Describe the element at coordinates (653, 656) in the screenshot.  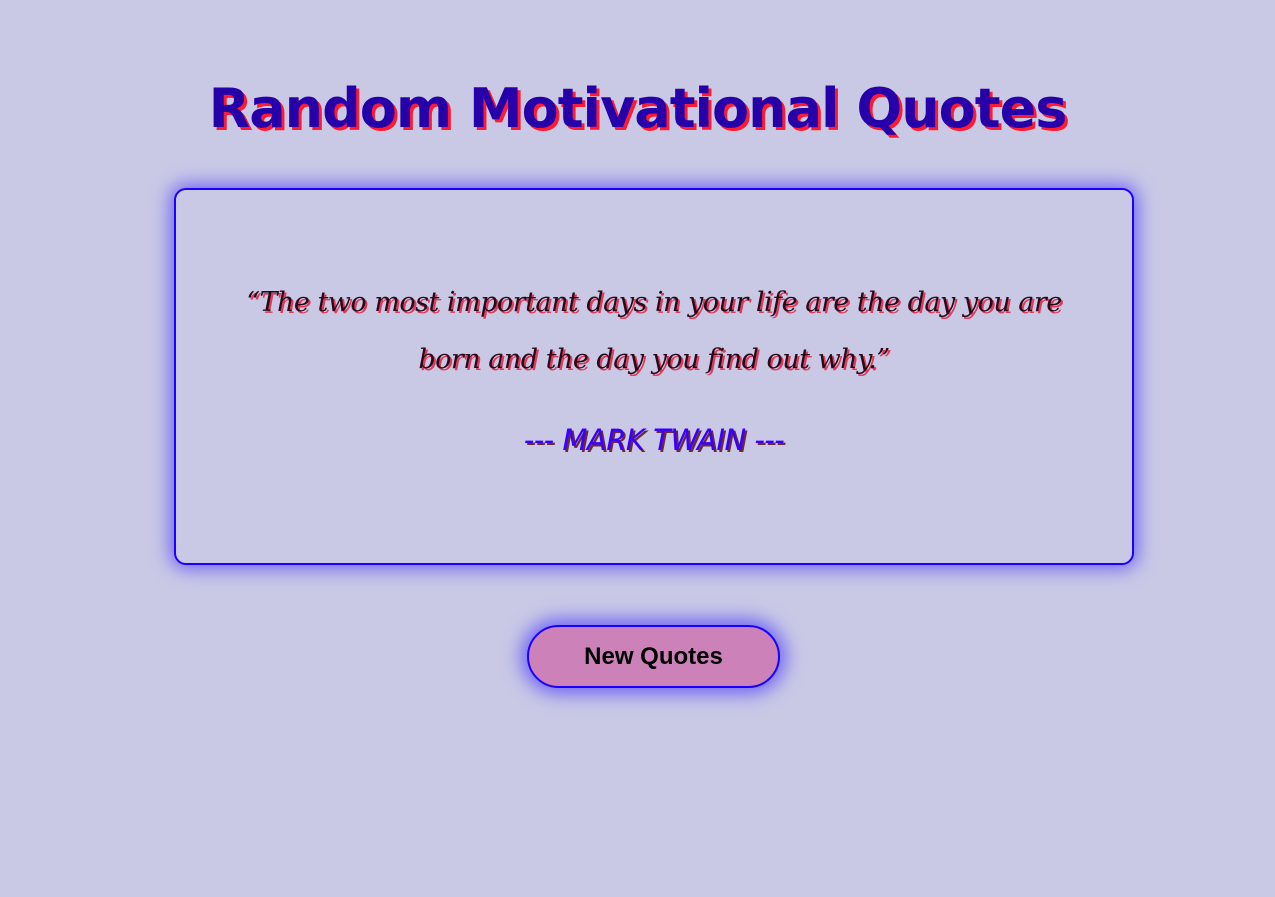
I see `new-quotes-button: New Quotes` at that location.